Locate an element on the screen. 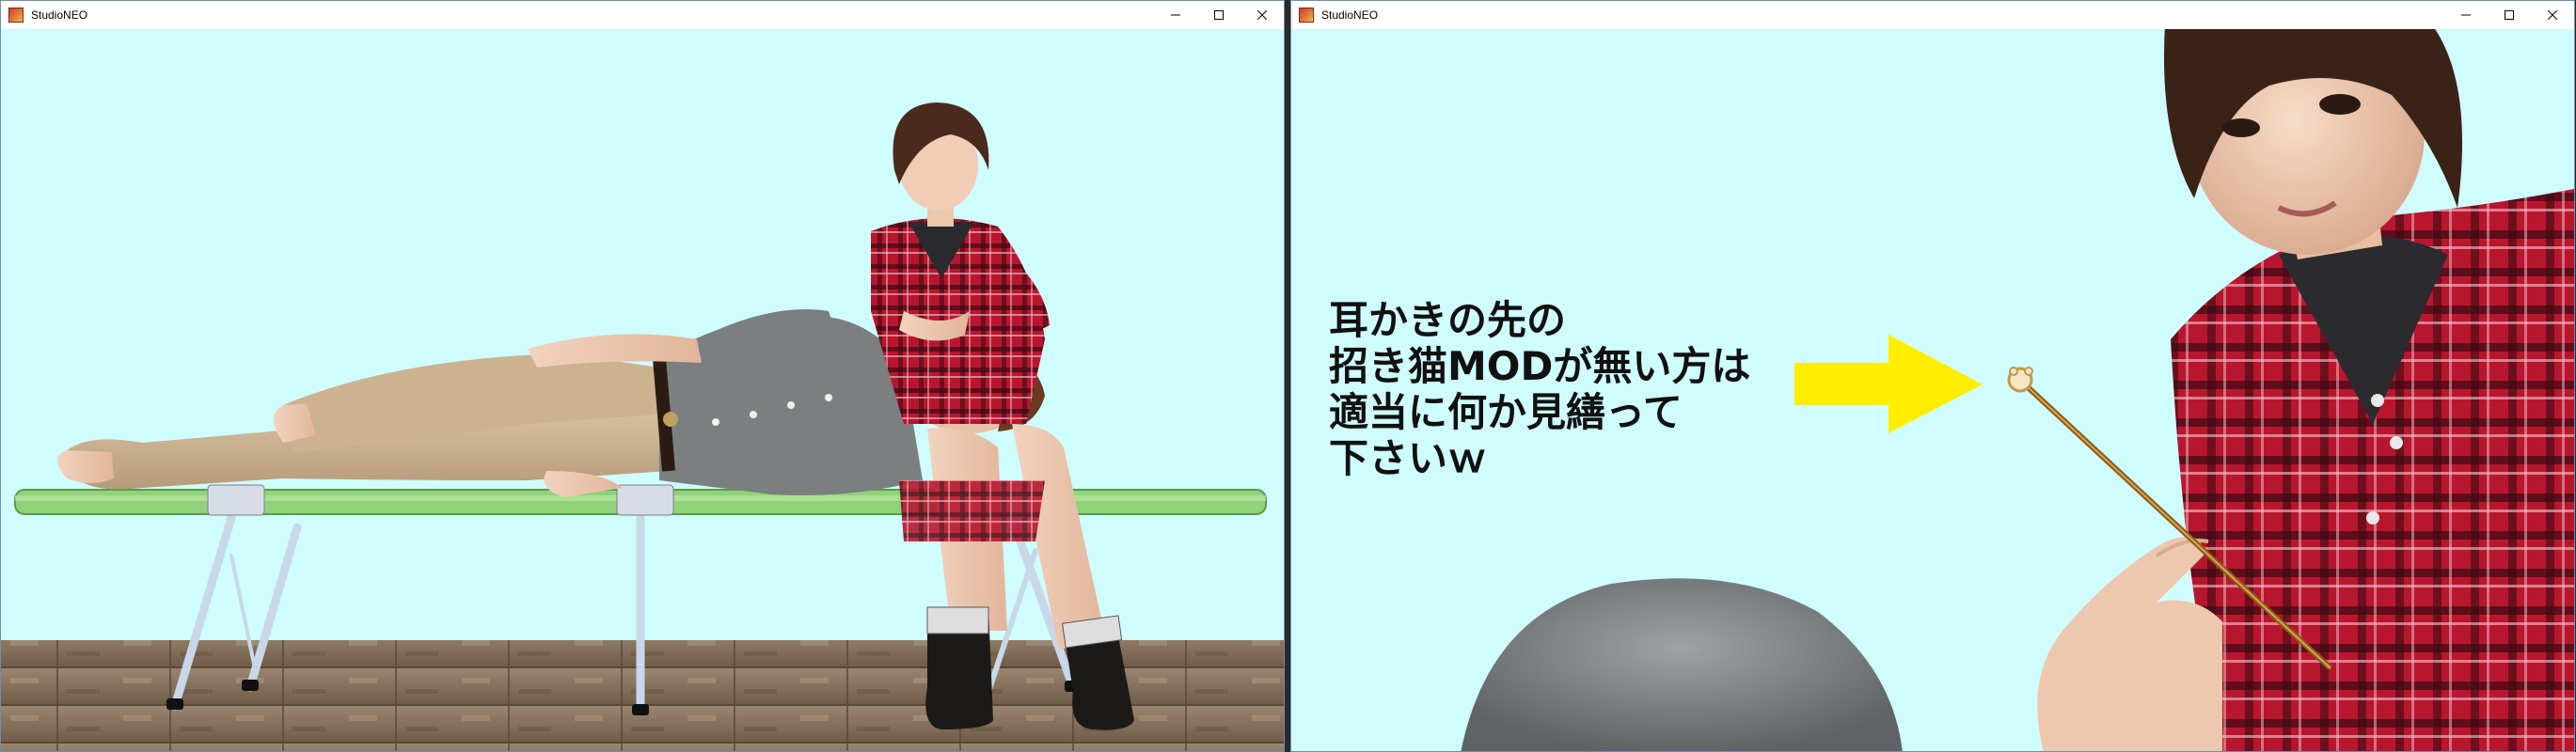  caption-text: 耳かきの先の 招き猫MODが無い方は 適当に何か見繕って 下さいｗ is located at coordinates (1539, 389).